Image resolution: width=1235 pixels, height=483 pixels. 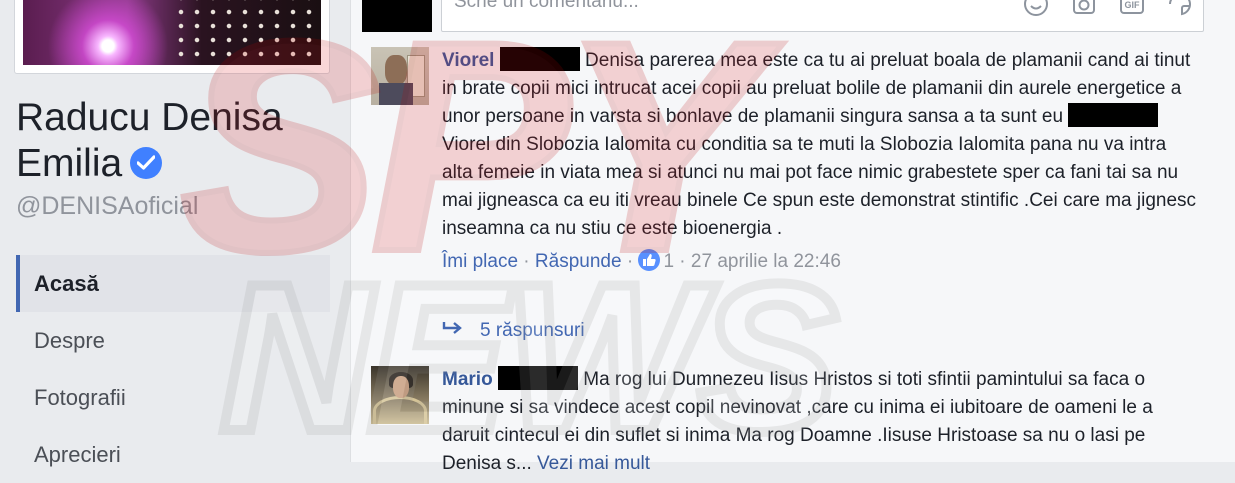 What do you see at coordinates (176, 141) in the screenshot?
I see `page-title: Raducu Denisa Emilia` at bounding box center [176, 141].